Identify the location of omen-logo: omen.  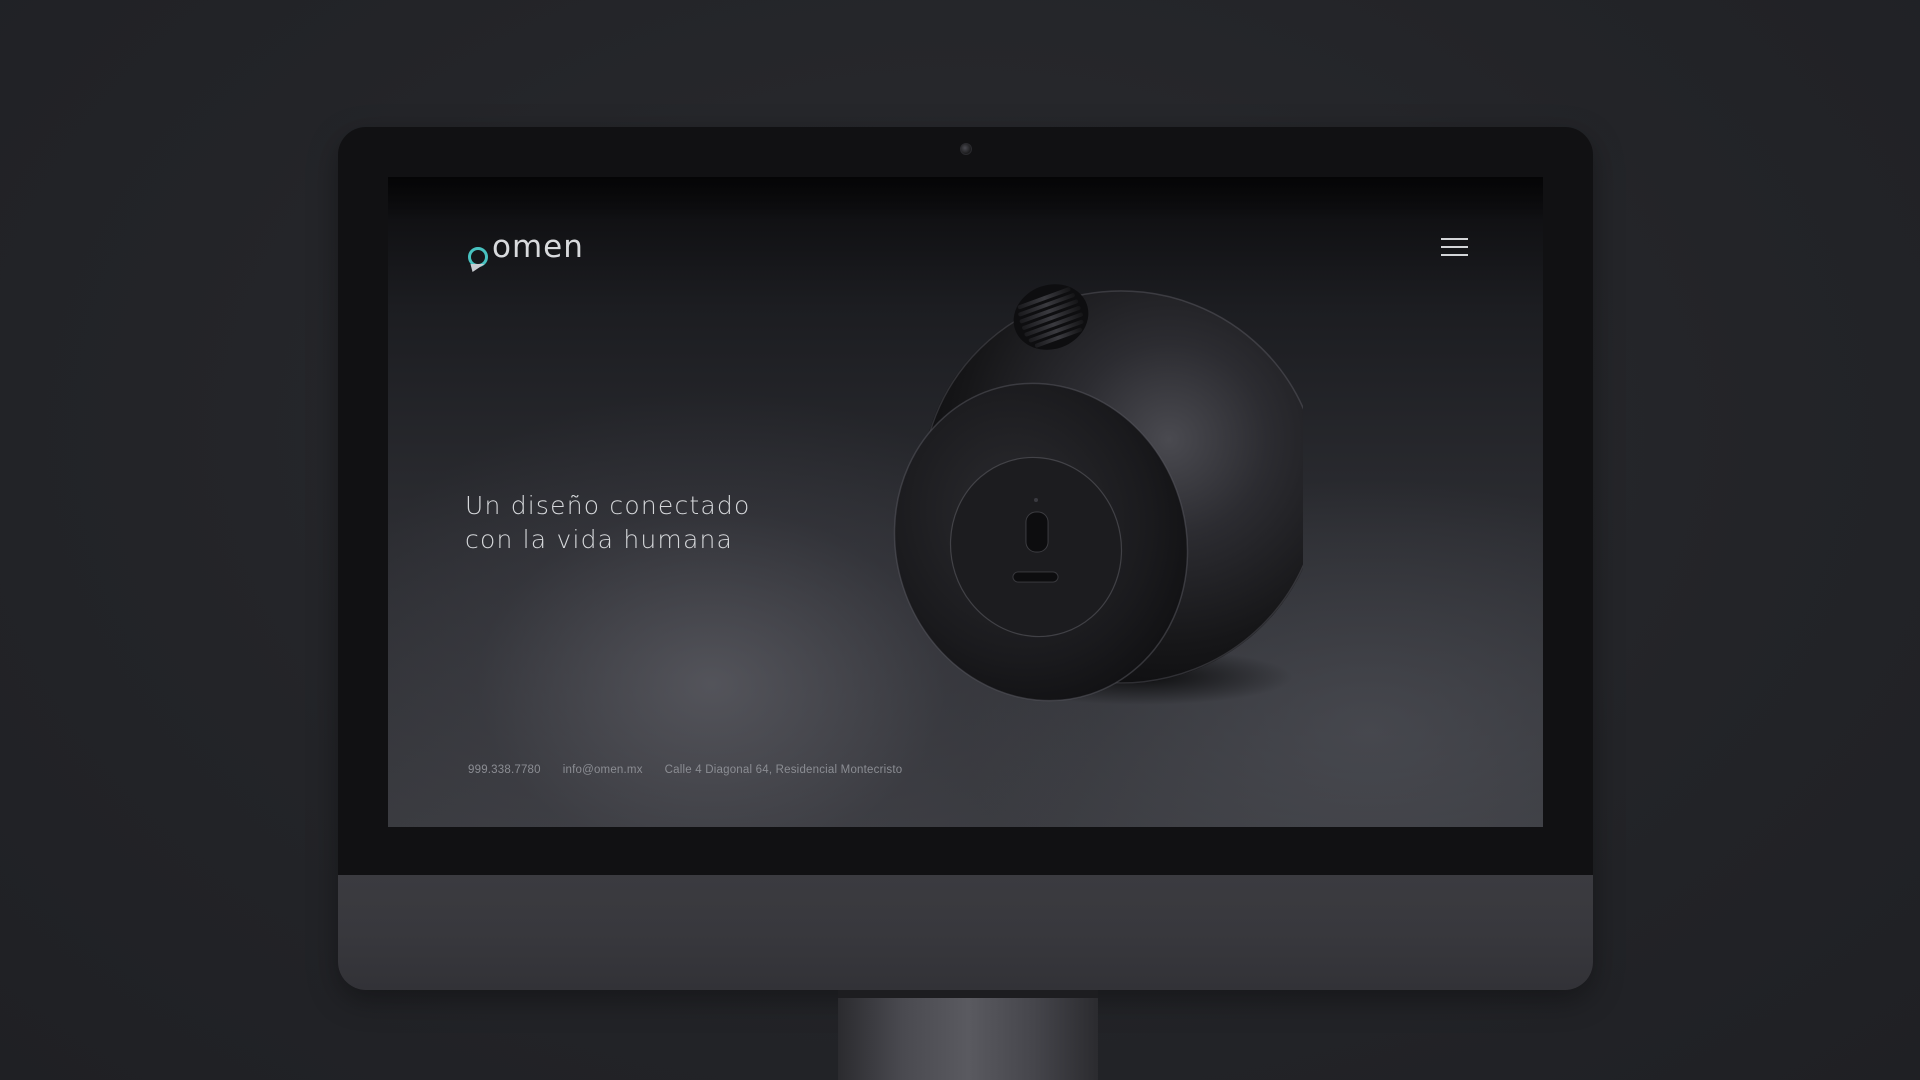
(525, 250).